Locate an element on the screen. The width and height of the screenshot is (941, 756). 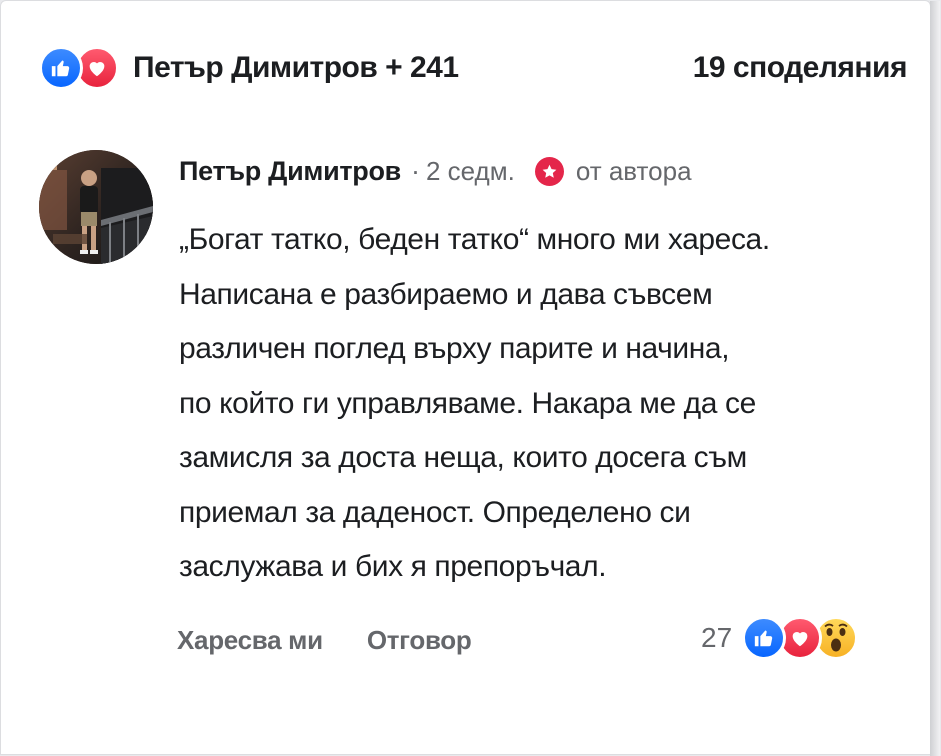
comment-line: приемал за даденост. Определено си is located at coordinates (435, 512).